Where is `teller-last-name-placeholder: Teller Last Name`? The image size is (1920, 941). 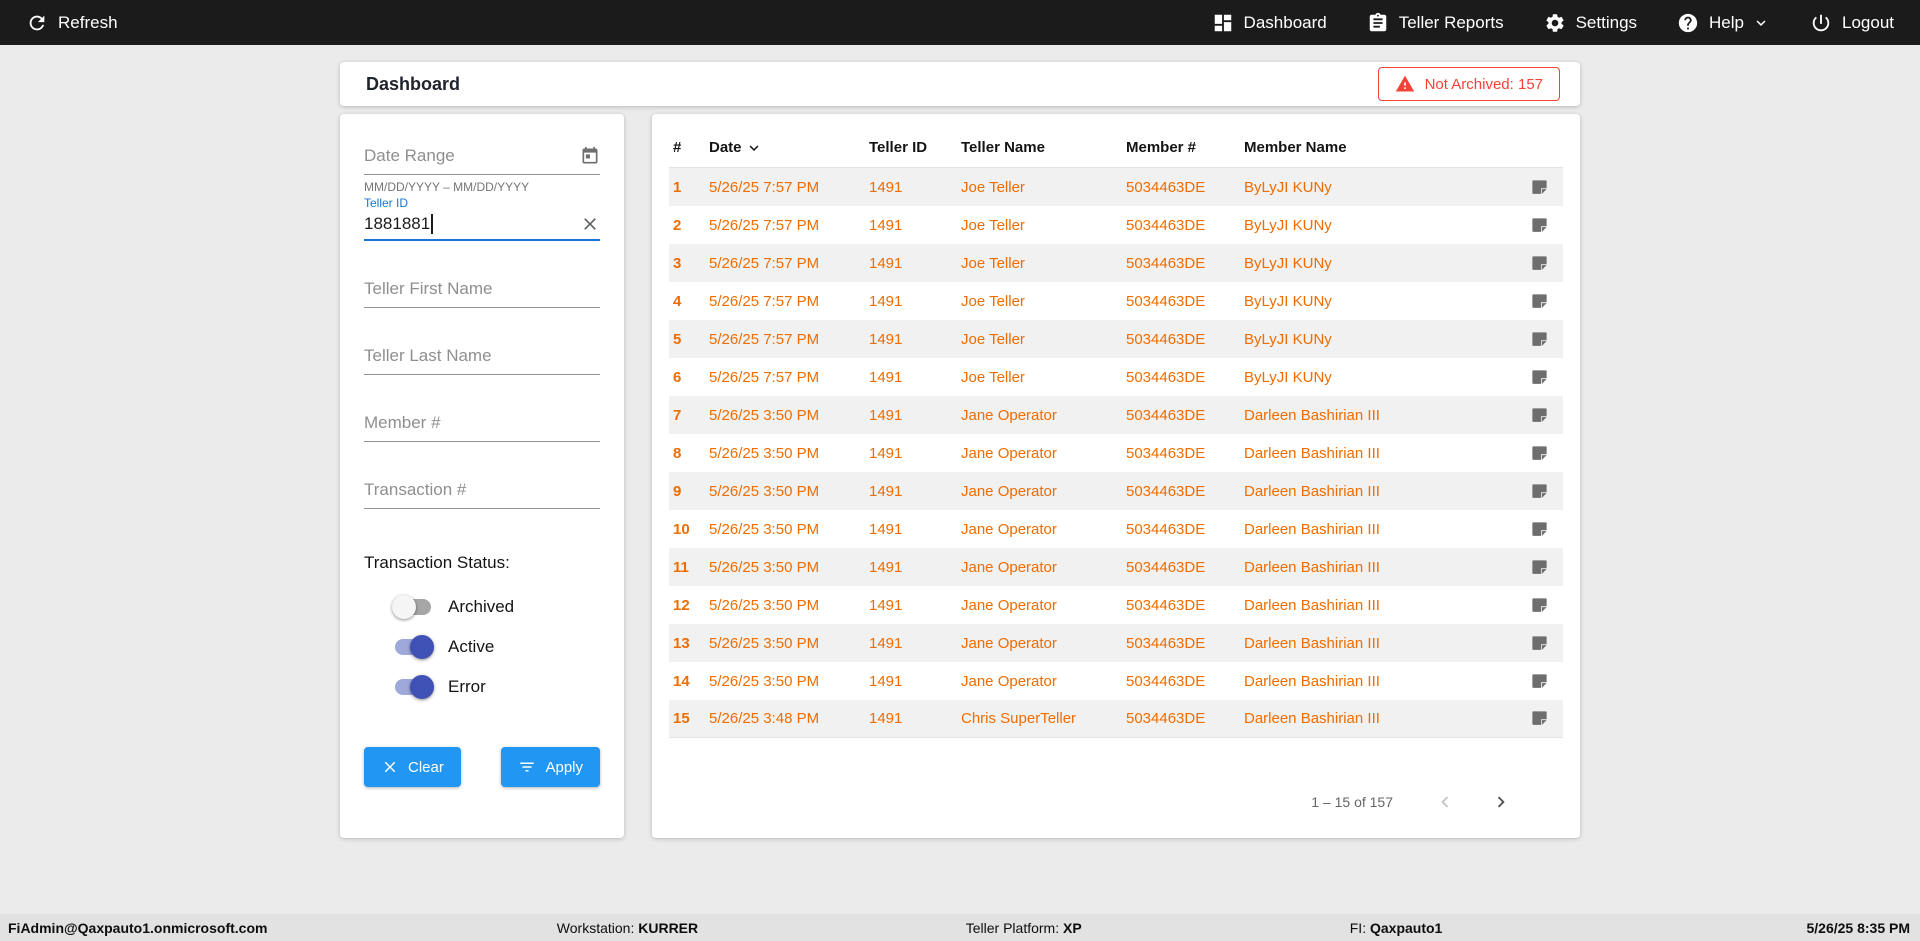 teller-last-name-placeholder: Teller Last Name is located at coordinates (428, 355).